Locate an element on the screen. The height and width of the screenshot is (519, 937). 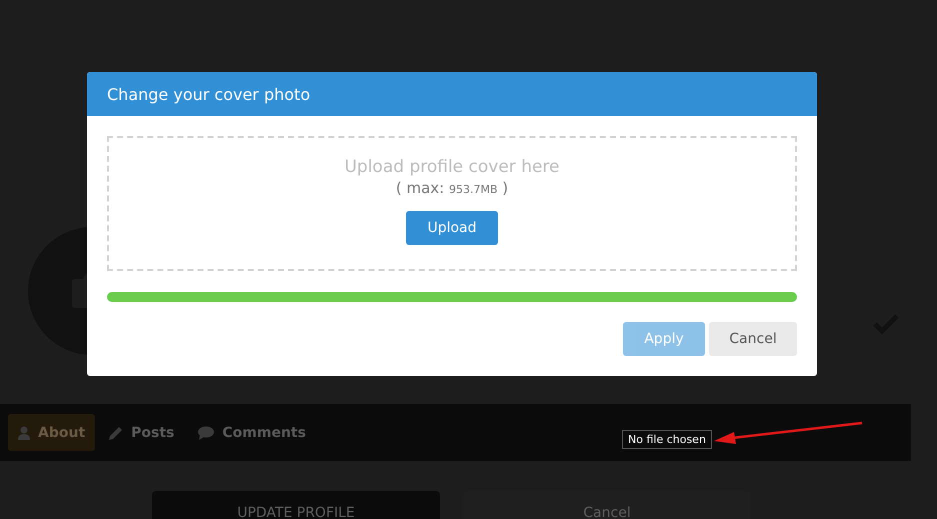
nav-tab: Posts is located at coordinates (141, 432).